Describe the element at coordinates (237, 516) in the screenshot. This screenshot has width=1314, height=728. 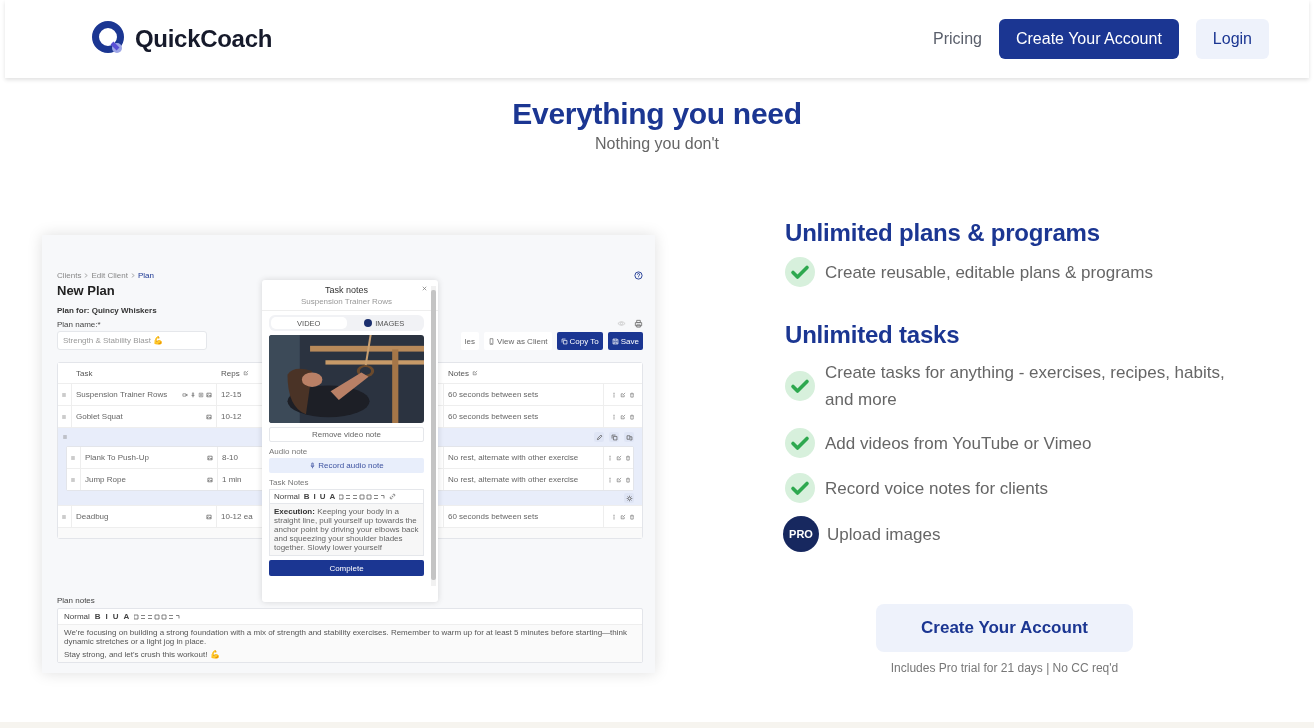
I see `table-cell: 10-12 ea` at that location.